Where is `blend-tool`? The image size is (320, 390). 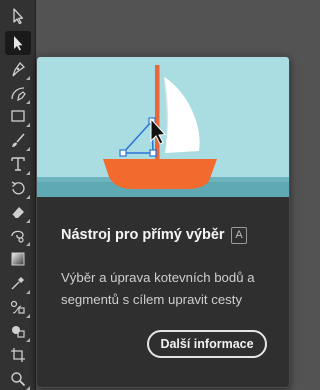 blend-tool is located at coordinates (18, 307).